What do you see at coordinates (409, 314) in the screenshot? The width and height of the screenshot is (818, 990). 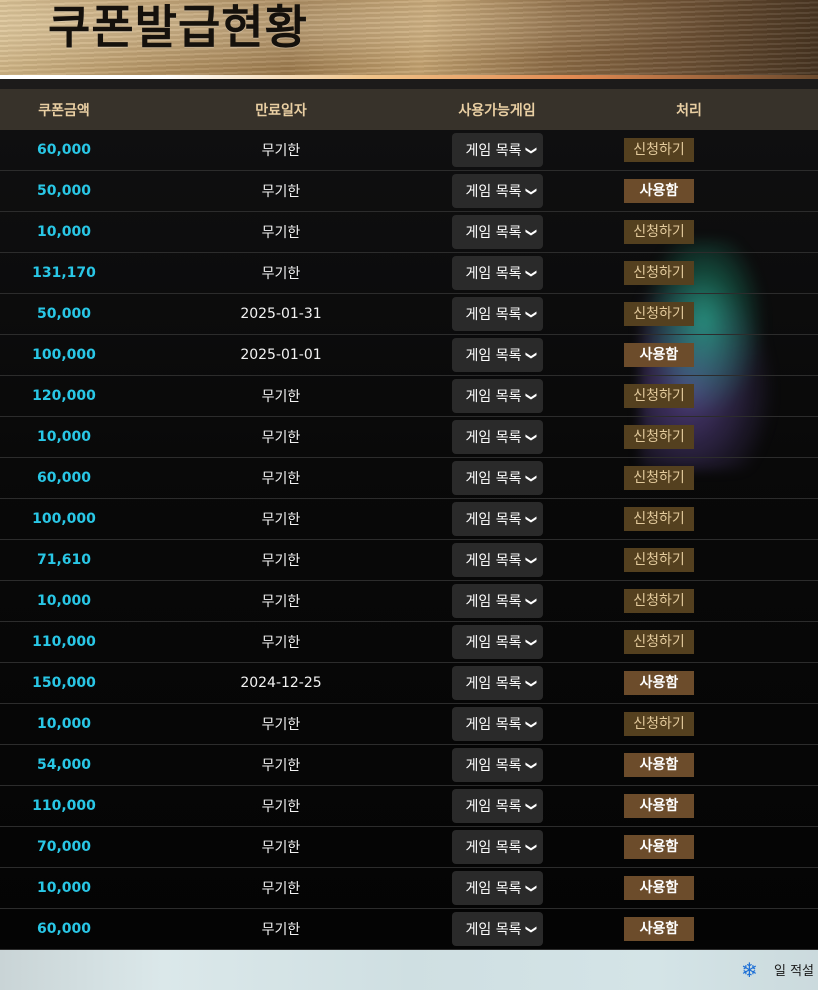 I see `table-row: 50,000 2025-01-31 게임 목록 ❯ 신청하기` at bounding box center [409, 314].